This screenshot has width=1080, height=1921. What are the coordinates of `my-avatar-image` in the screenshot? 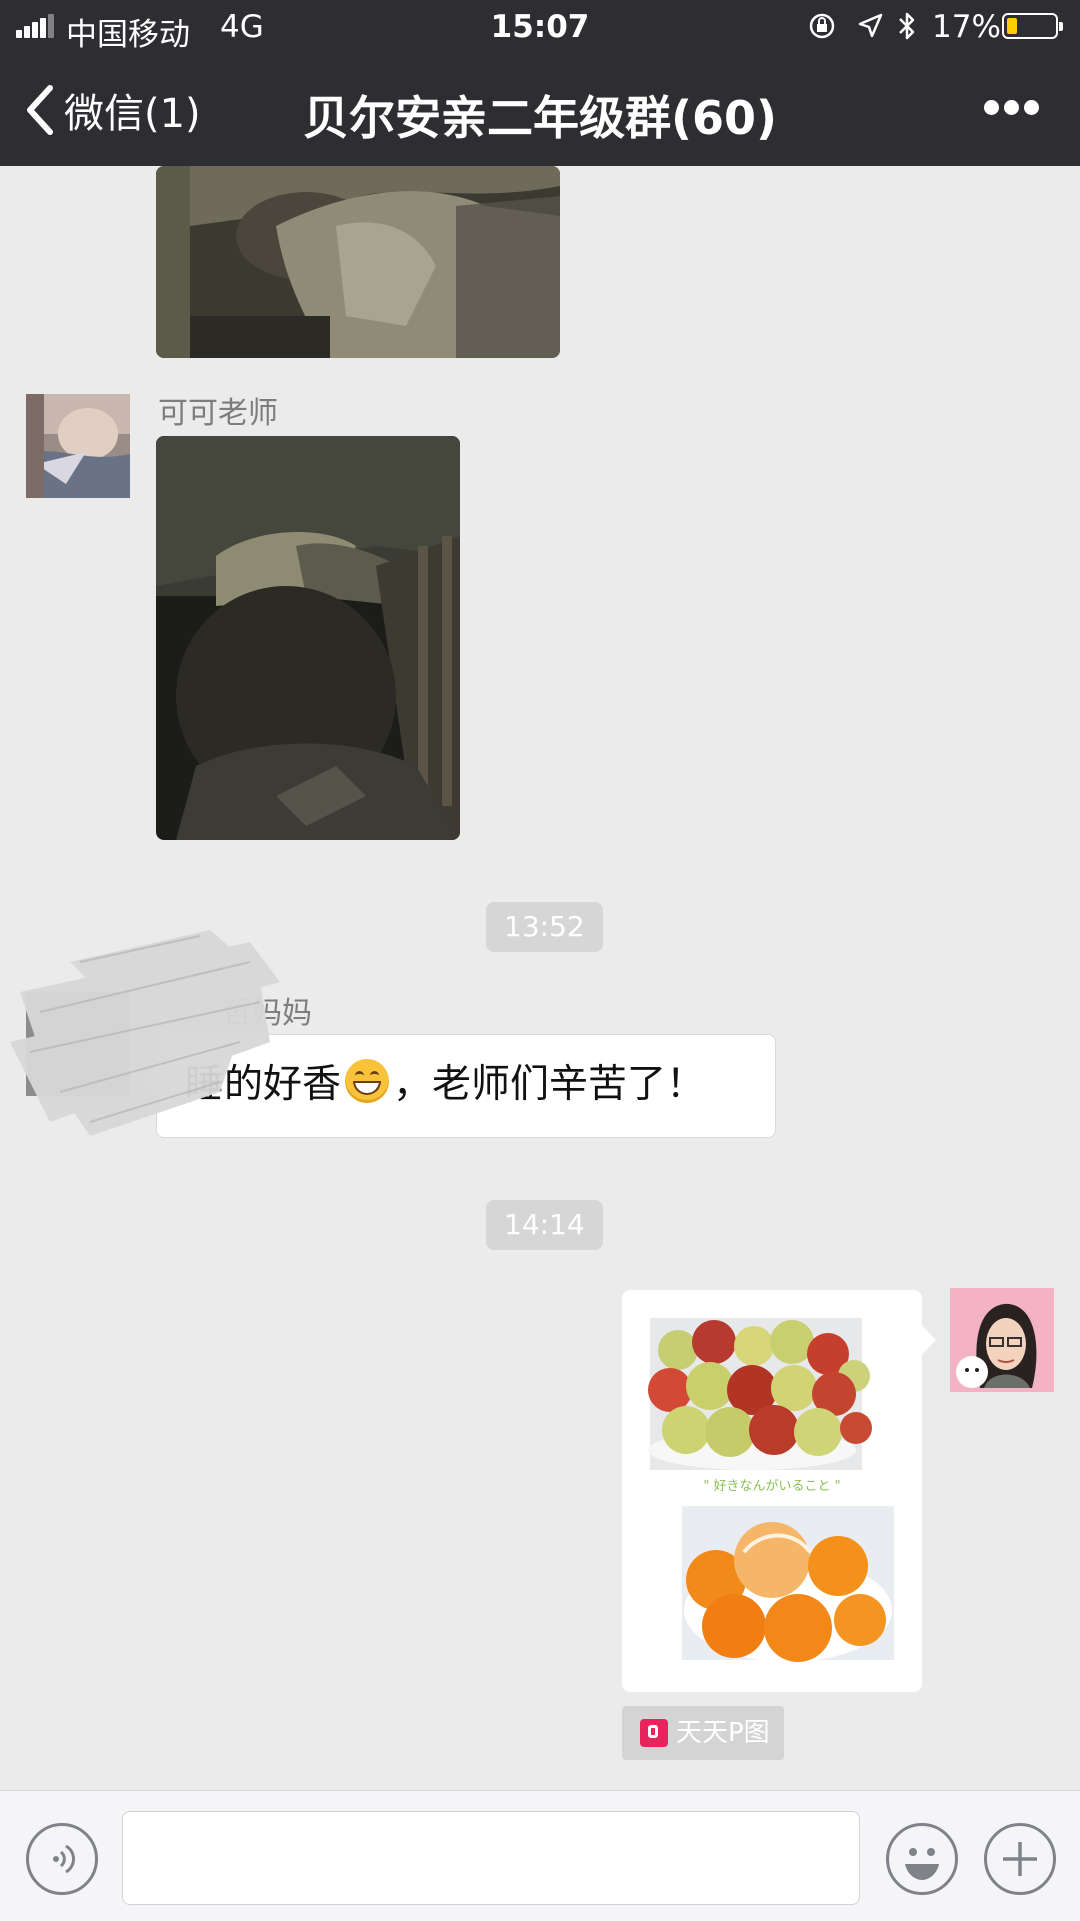 It's located at (1002, 1340).